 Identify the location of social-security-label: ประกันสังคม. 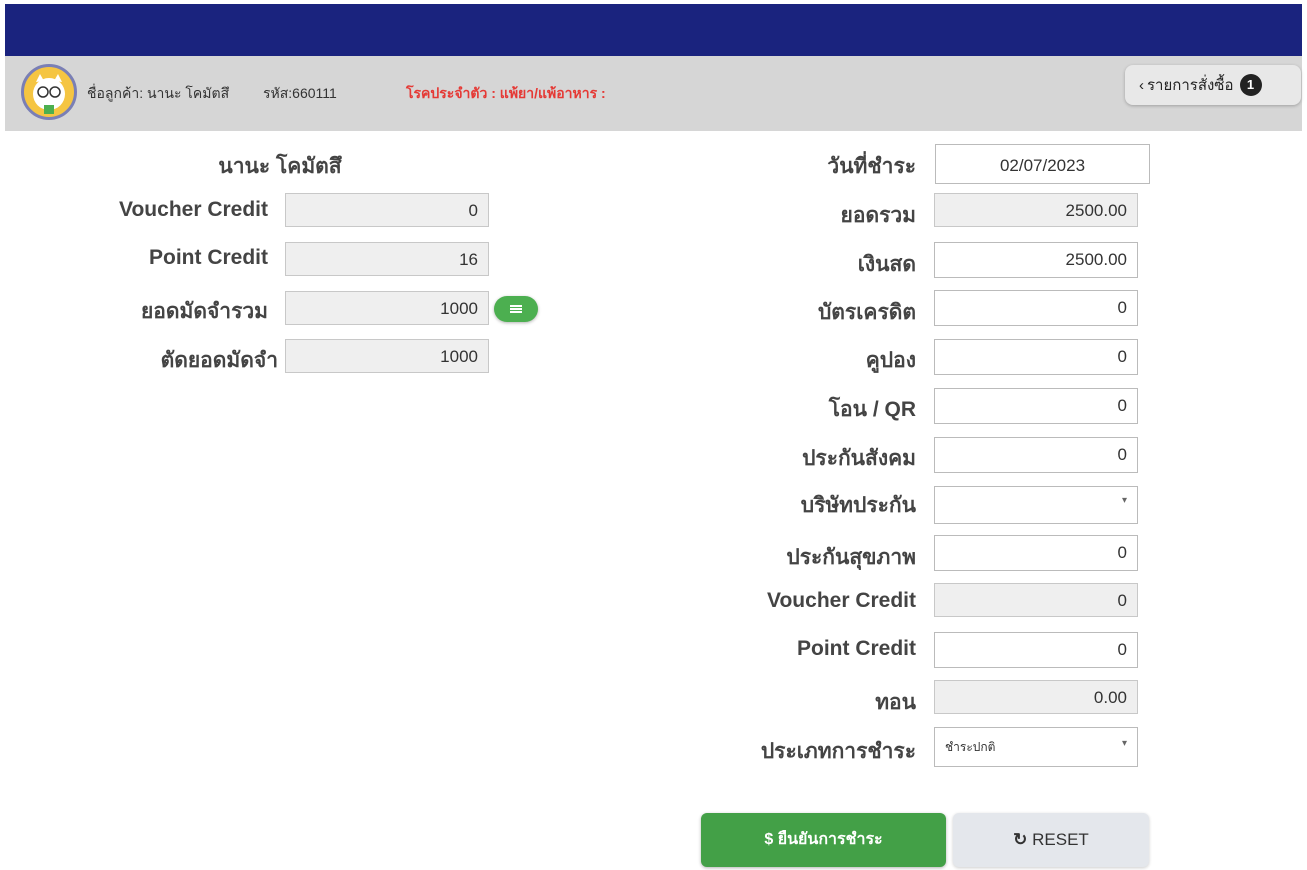
(859, 458).